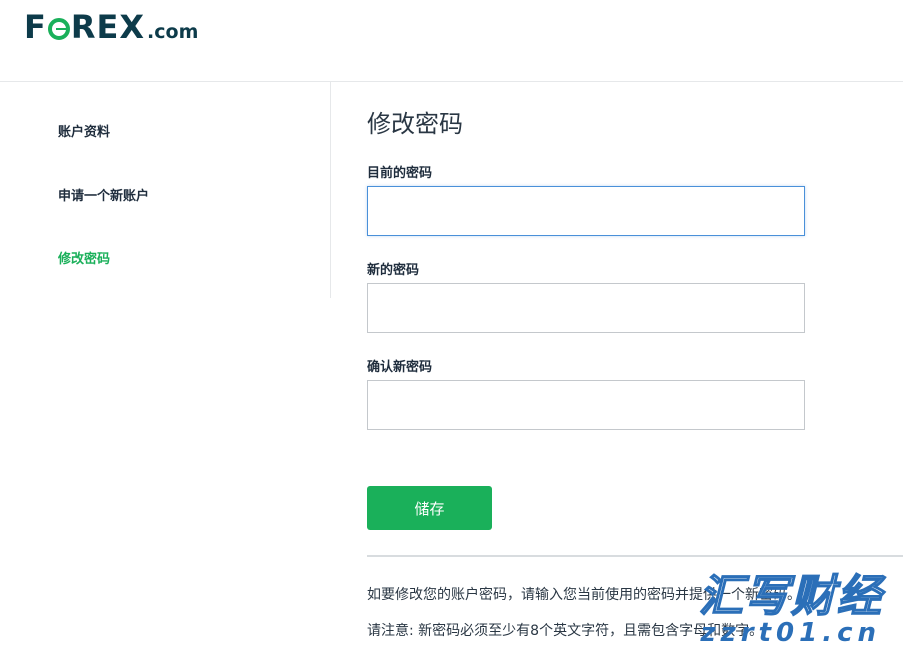  I want to click on forex-logo: F REX .com, so click(111, 27).